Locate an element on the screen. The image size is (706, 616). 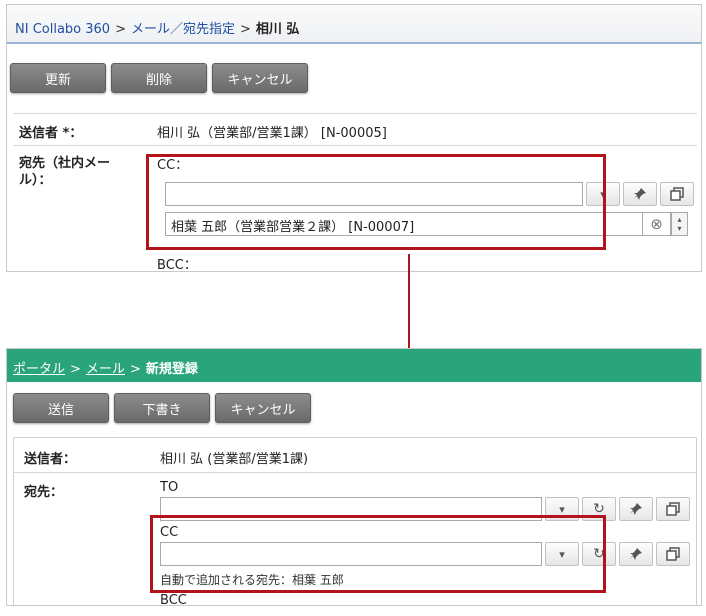
send-button: 送信 is located at coordinates (61, 408).